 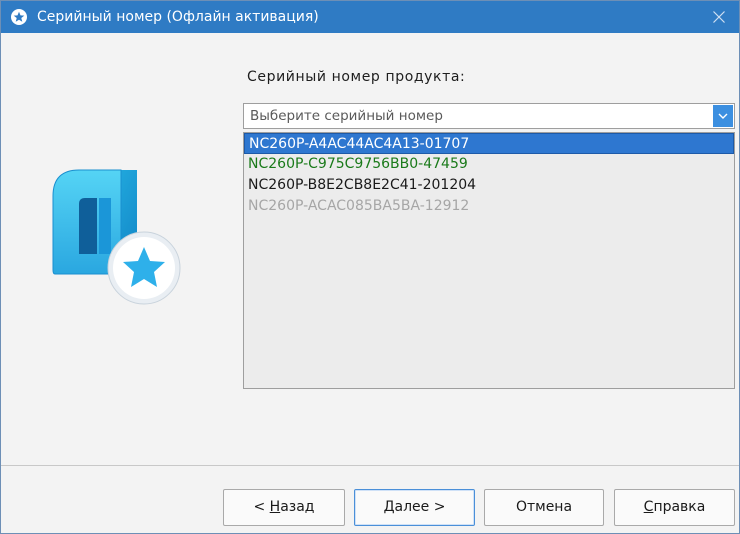 I want to click on title-bar: Серийный номер (Офлайн активация), so click(x=370, y=17).